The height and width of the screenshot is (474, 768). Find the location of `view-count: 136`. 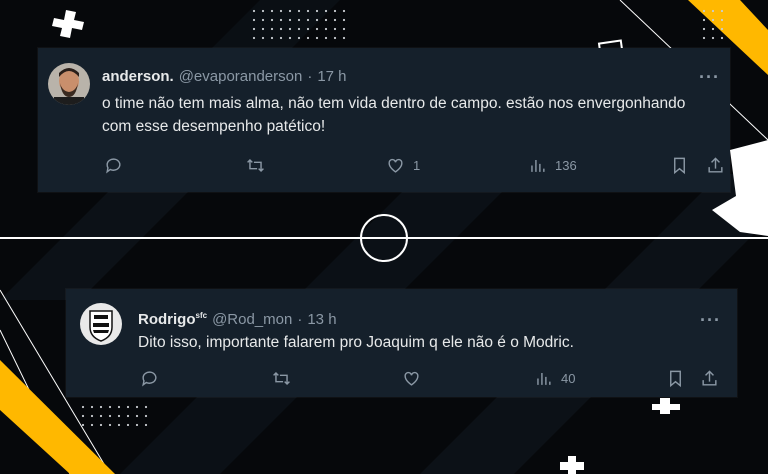

view-count: 136 is located at coordinates (566, 165).